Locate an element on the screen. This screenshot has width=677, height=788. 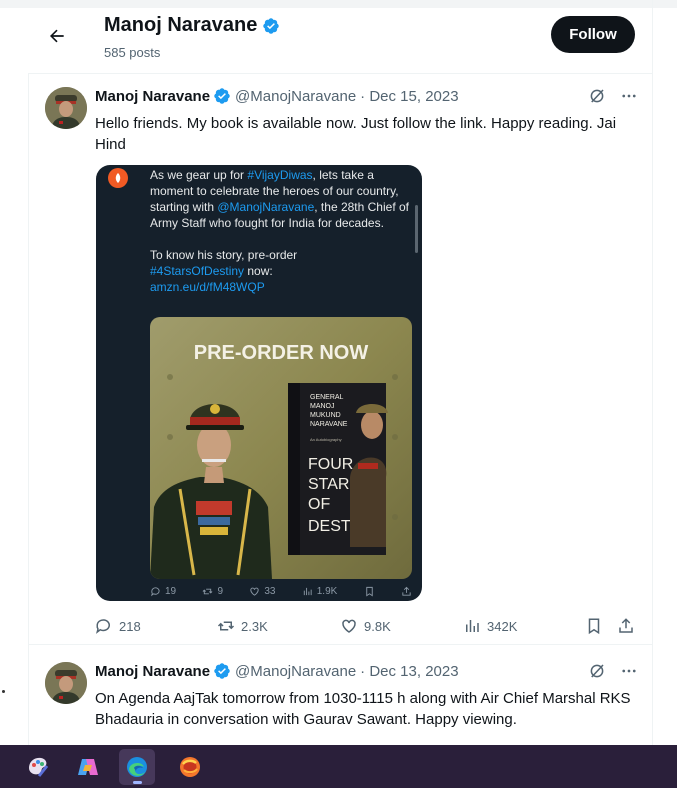
repost-button: 2.3K is located at coordinates (242, 626).